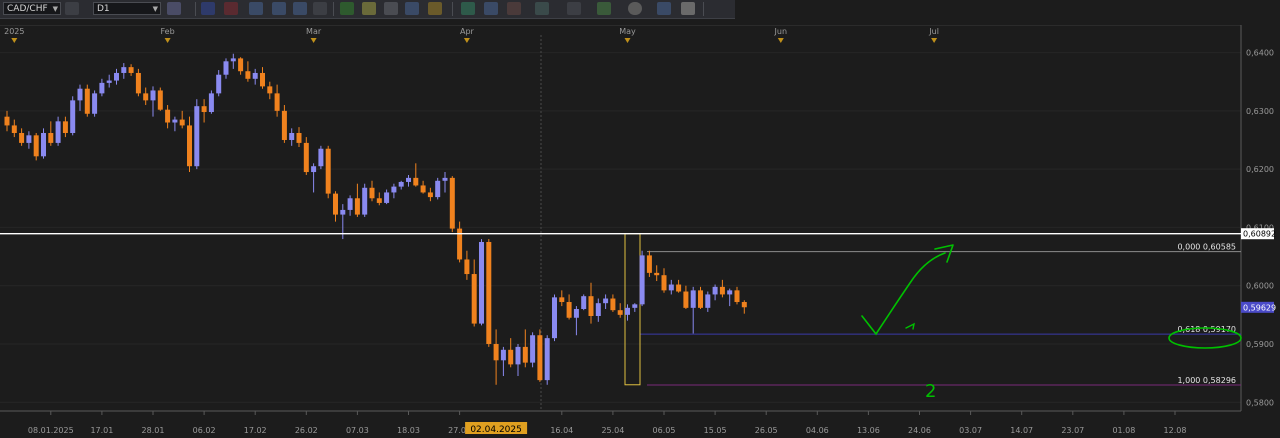  Describe the element at coordinates (300, 8) in the screenshot. I see `crosshair-icon` at that location.